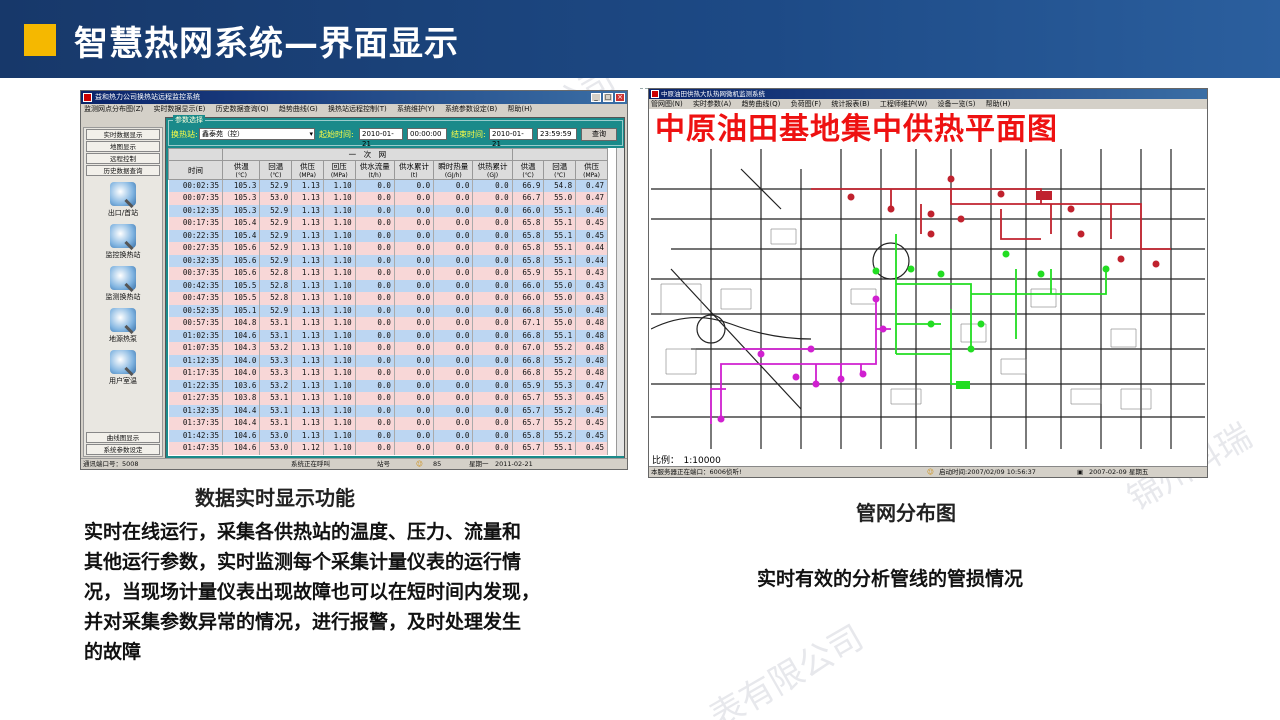 Image resolution: width=1280 pixels, height=720 pixels. Describe the element at coordinates (123, 170) in the screenshot. I see `sidebar-button: 历史数据查询` at that location.